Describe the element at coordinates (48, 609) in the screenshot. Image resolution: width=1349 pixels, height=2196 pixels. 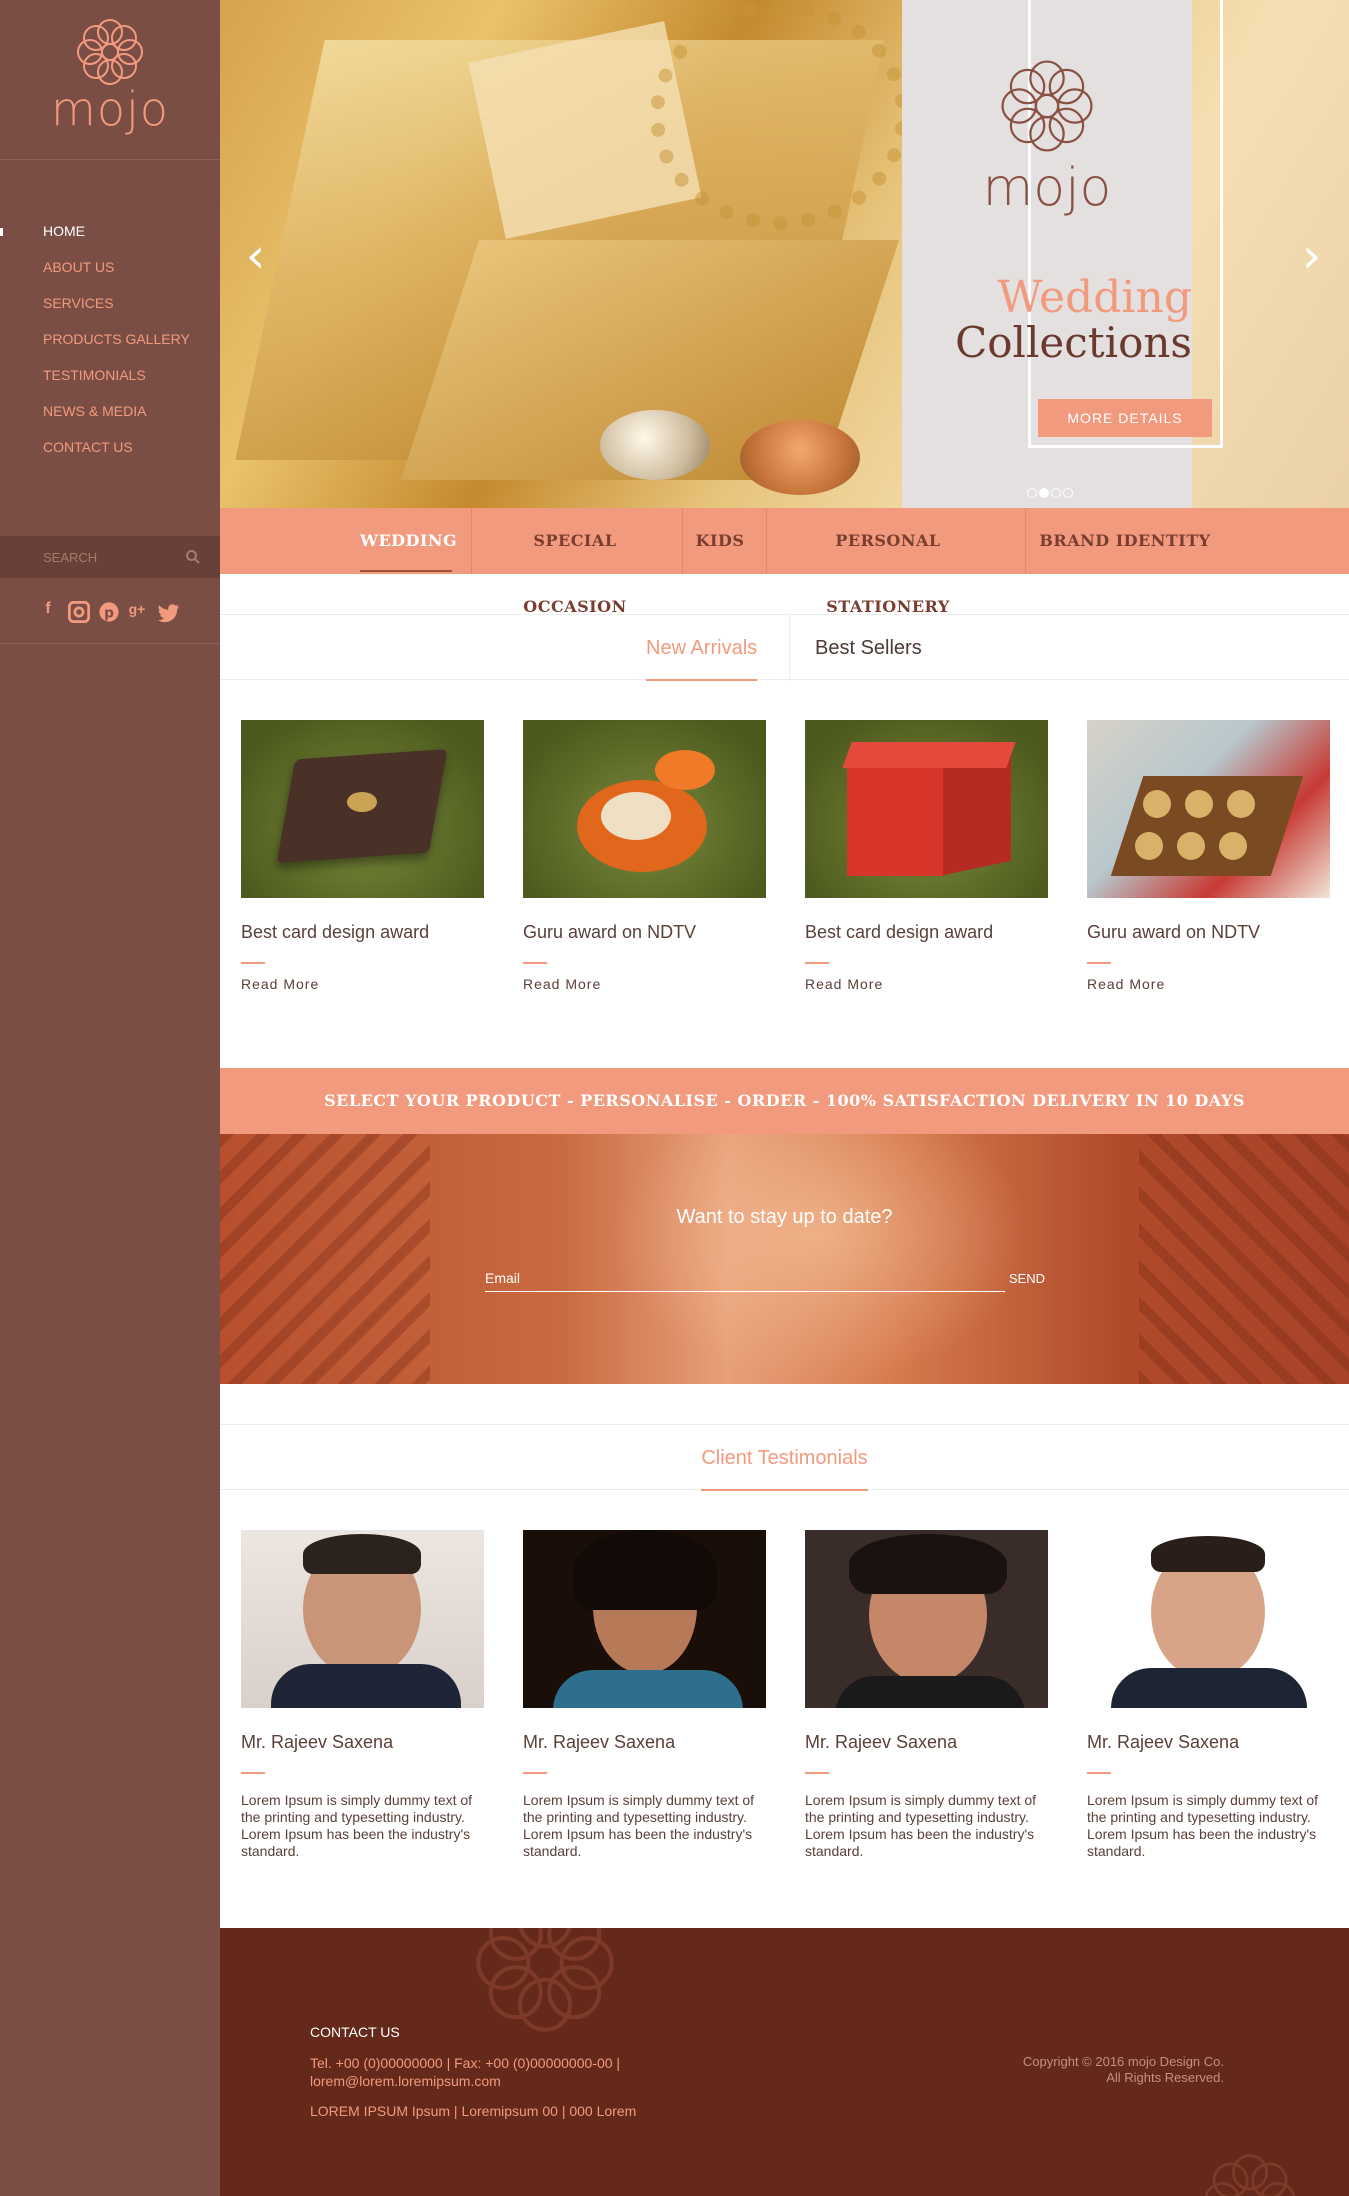
I see `facebook-icon: f` at that location.